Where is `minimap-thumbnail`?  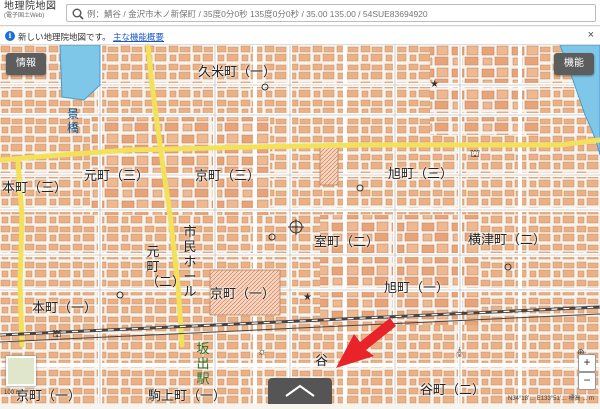 minimap-thumbnail is located at coordinates (21, 371).